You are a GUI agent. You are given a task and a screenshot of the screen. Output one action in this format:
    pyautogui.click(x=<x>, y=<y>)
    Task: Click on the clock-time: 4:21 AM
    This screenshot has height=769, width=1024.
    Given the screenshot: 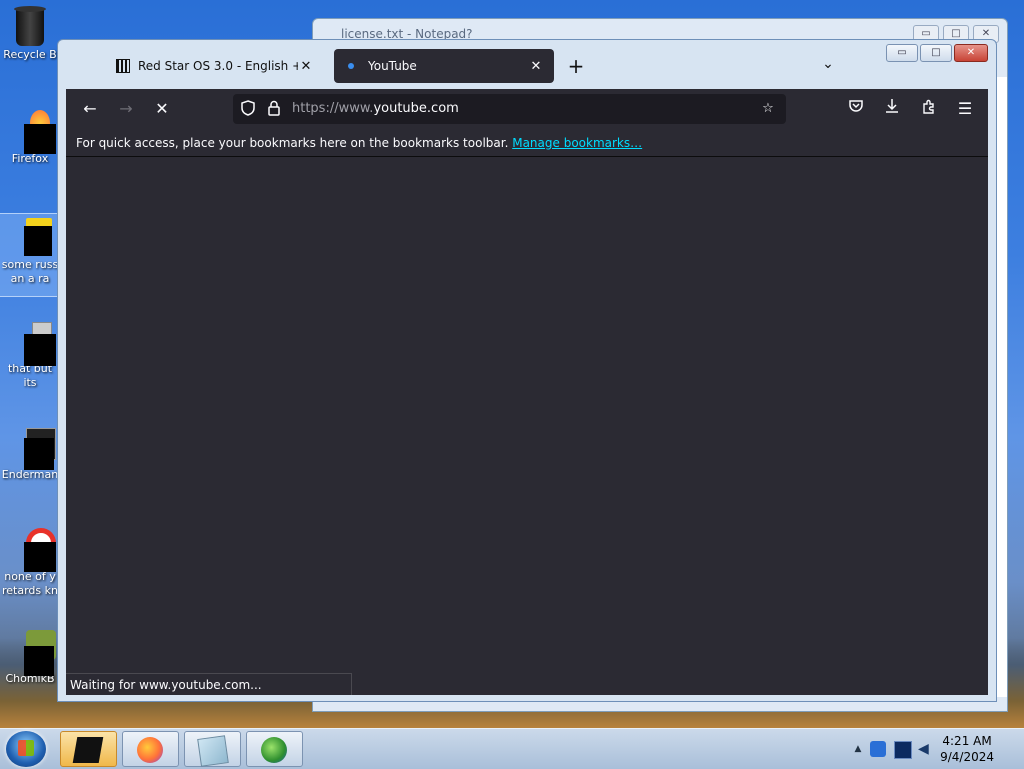 What is the action you would take?
    pyautogui.click(x=967, y=741)
    